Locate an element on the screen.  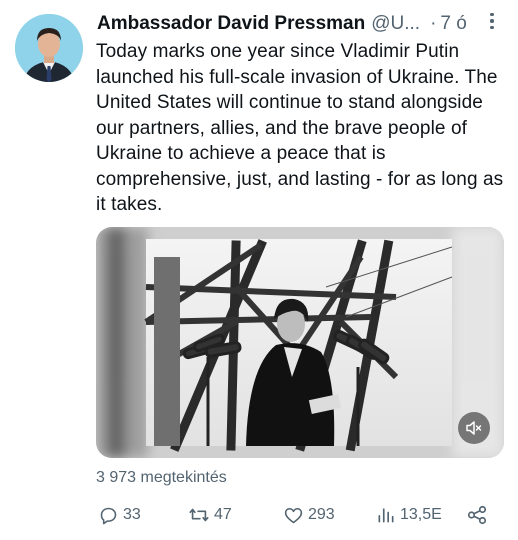
reply-count: 33 is located at coordinates (132, 514).